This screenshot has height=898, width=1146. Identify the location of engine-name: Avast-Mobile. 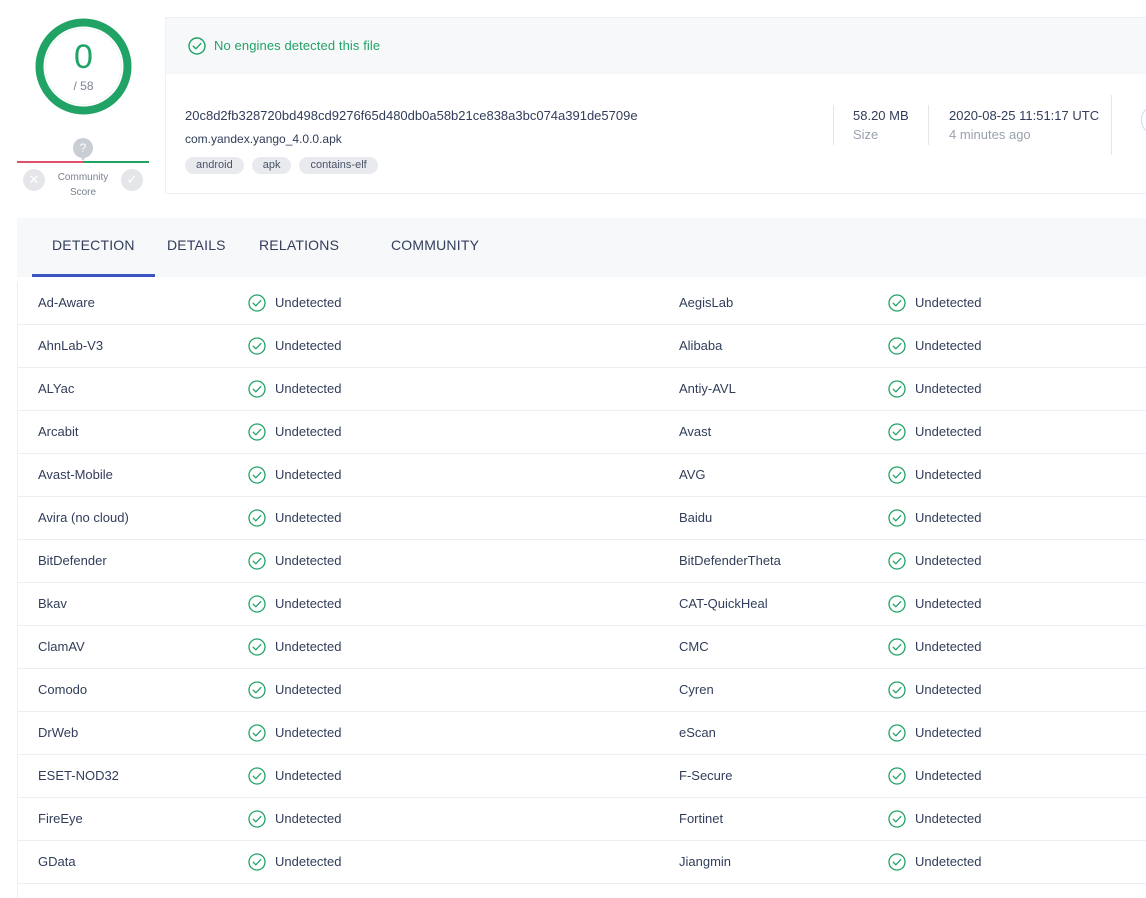
(75, 474).